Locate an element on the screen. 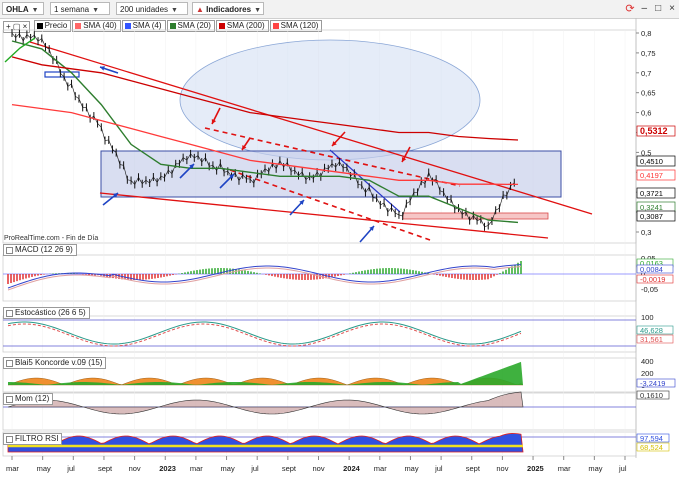 The width and height of the screenshot is (679, 482). koncorde-title: Blai5 Koncorde v.09 (15) is located at coordinates (55, 363).